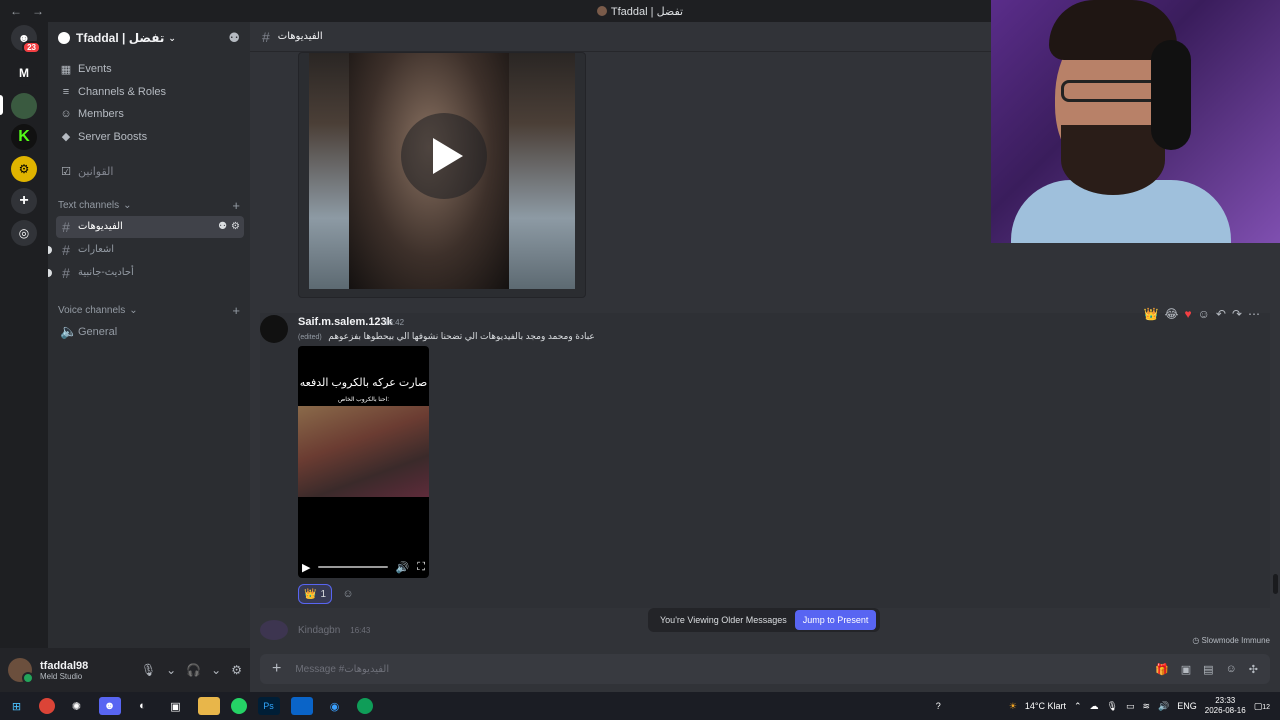  What do you see at coordinates (146, 250) in the screenshot?
I see `channel-notifications: # اشعارات` at bounding box center [146, 250].